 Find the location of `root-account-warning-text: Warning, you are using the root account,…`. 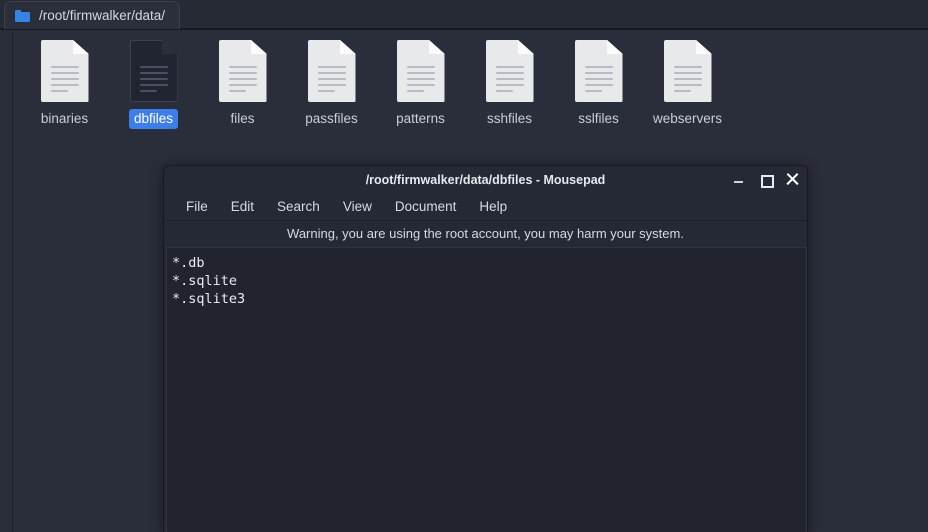

root-account-warning-text: Warning, you are using the root account,… is located at coordinates (485, 233).